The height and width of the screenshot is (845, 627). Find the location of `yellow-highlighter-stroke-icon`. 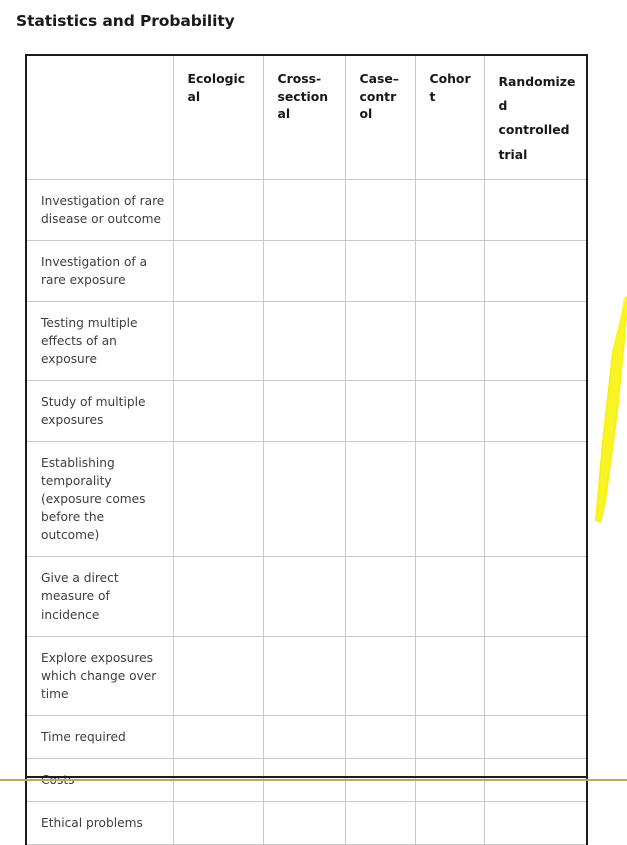

yellow-highlighter-stroke-icon is located at coordinates (611, 409).